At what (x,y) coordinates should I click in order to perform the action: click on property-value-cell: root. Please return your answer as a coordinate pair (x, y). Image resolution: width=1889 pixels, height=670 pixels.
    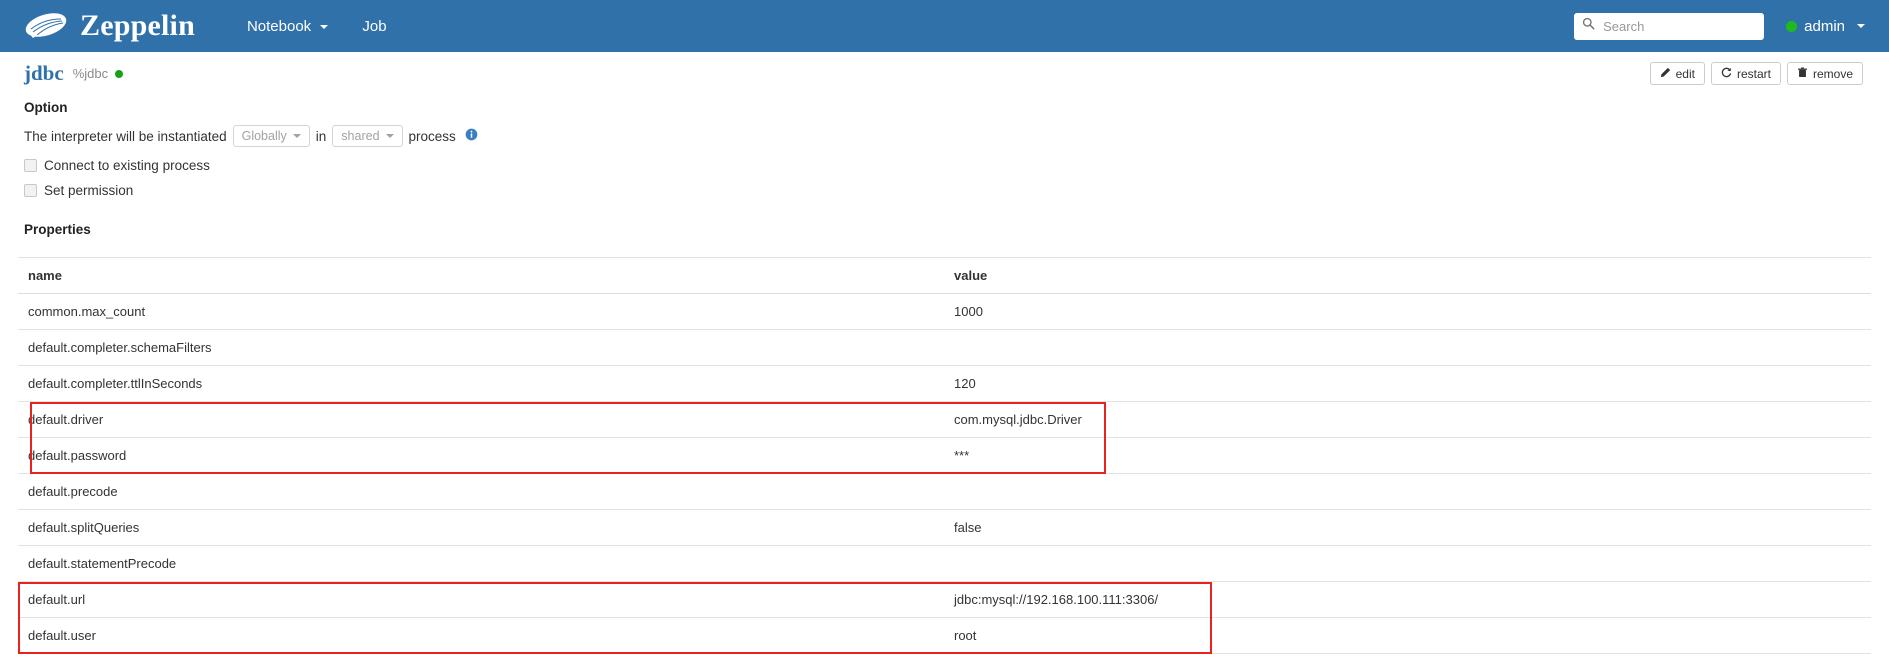
    Looking at the image, I should click on (1408, 635).